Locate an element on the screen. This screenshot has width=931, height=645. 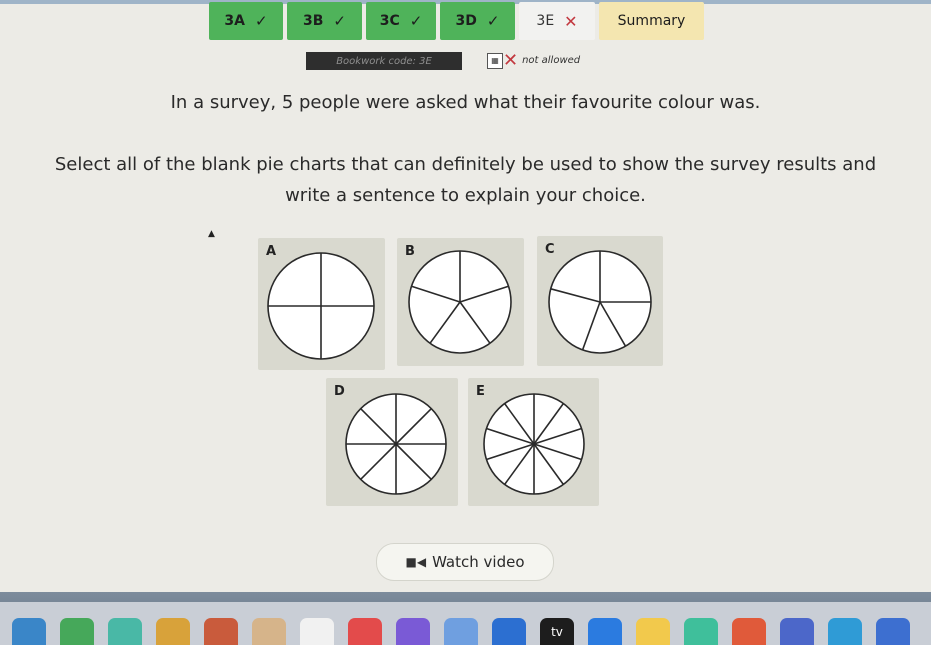
reminders-icon is located at coordinates (317, 631).